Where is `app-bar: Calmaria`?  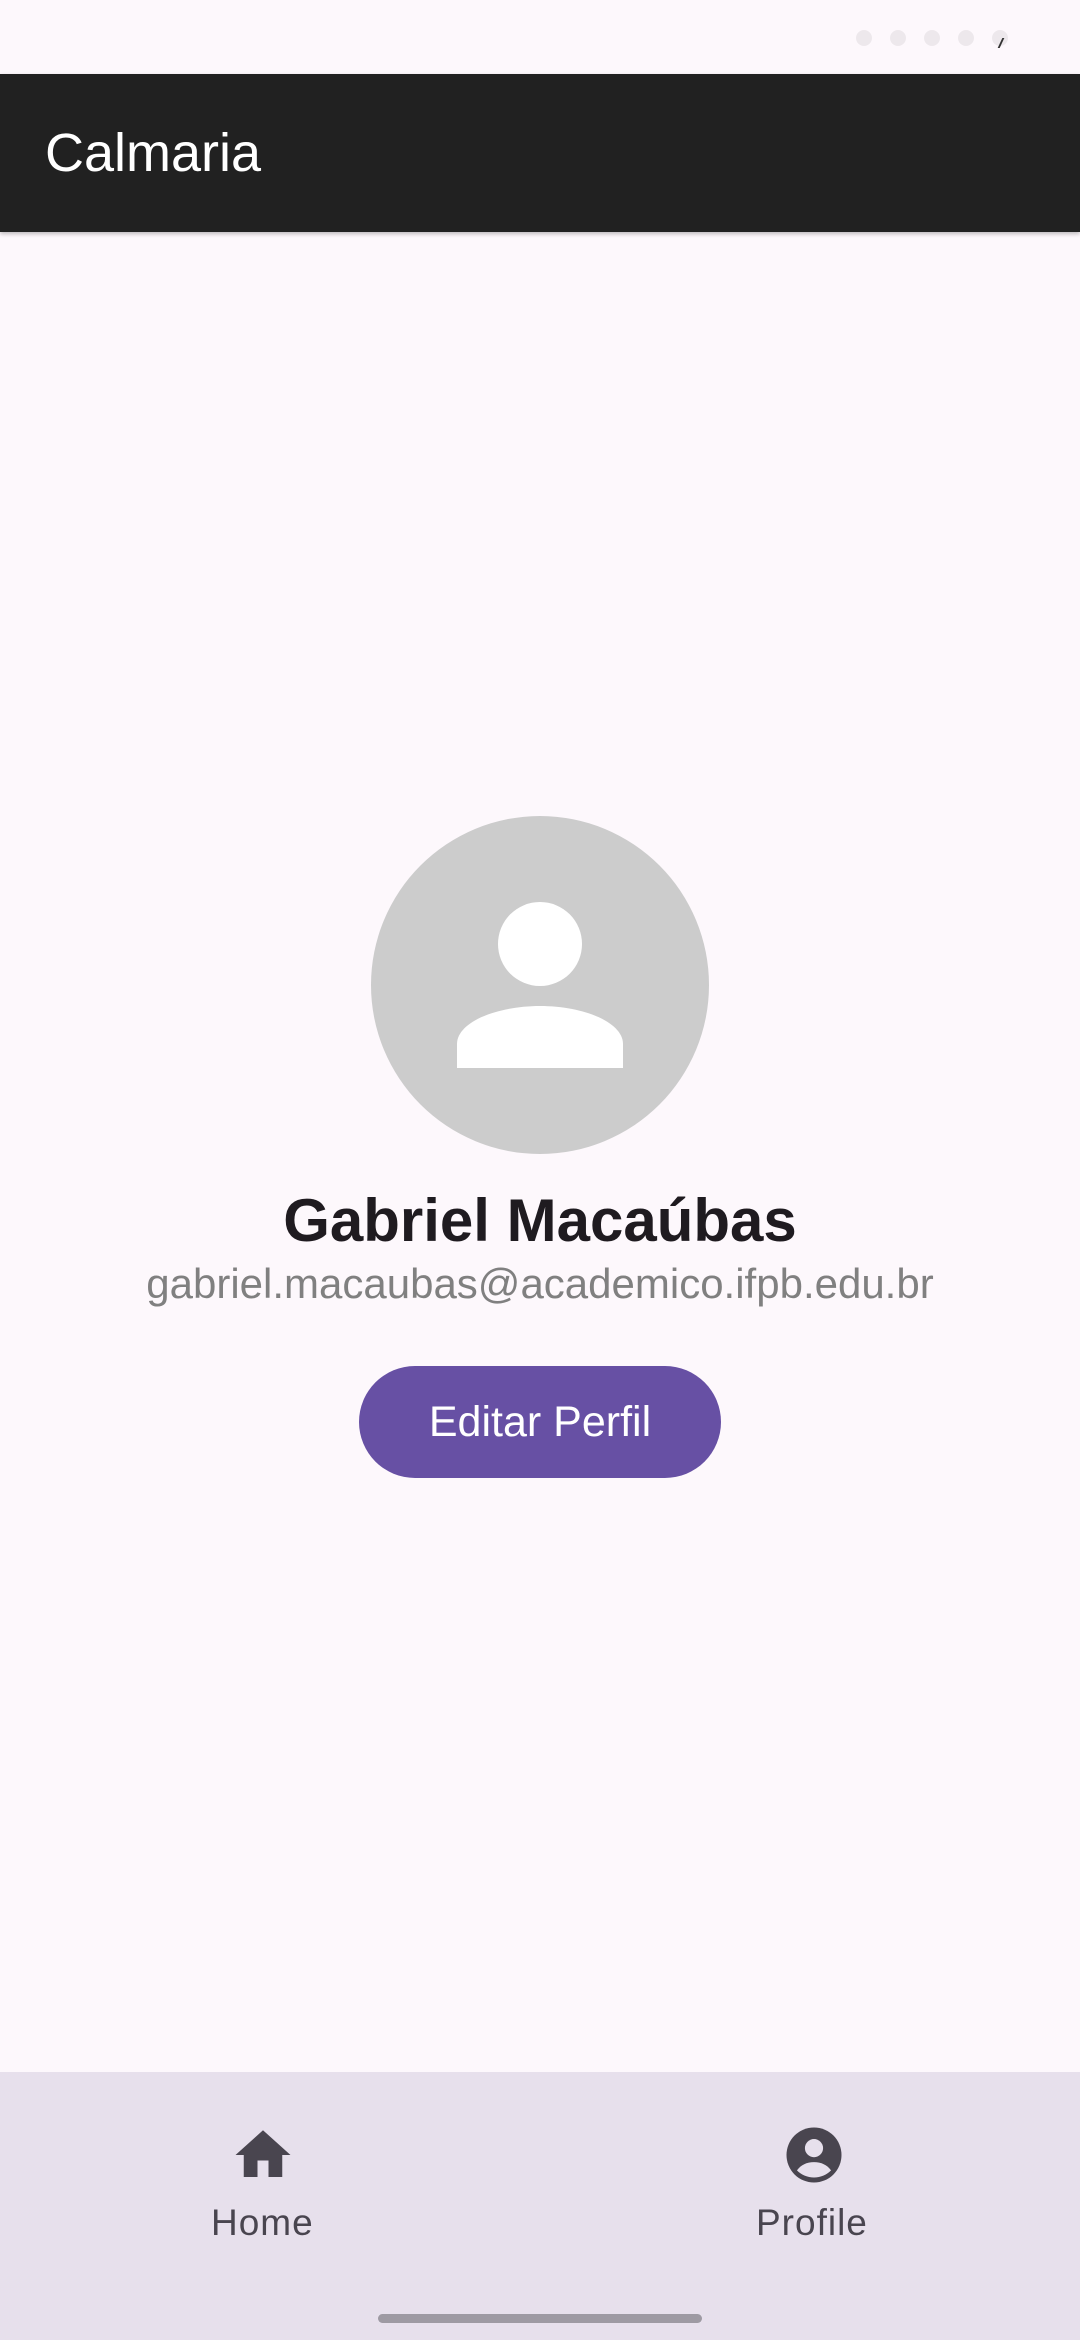
app-bar: Calmaria is located at coordinates (540, 153).